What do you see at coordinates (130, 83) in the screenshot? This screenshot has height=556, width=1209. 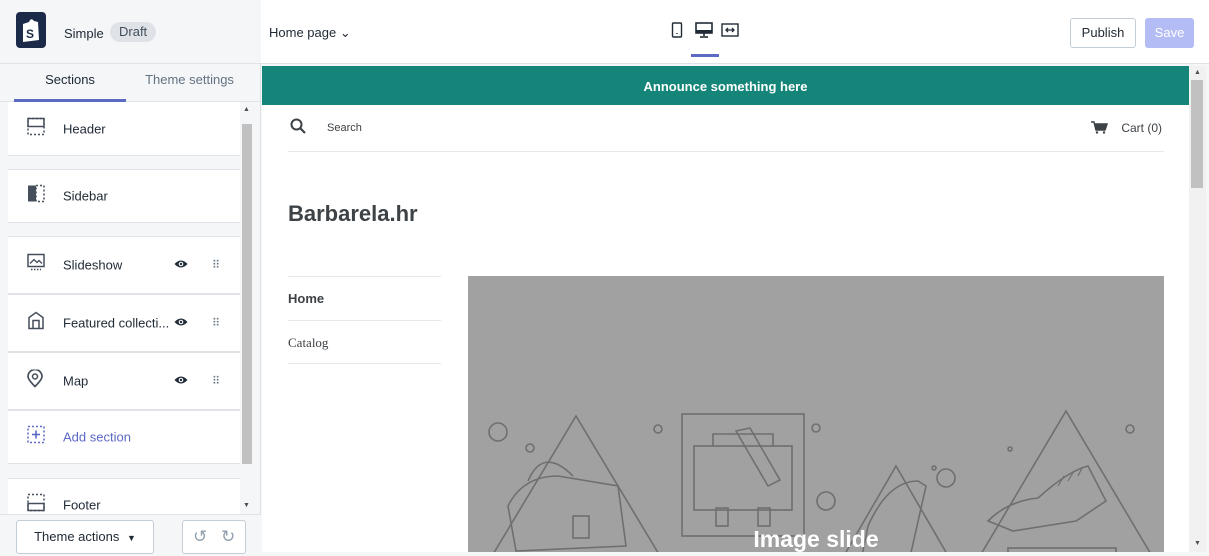 I see `sidebar-tabs: Sections Theme settings` at bounding box center [130, 83].